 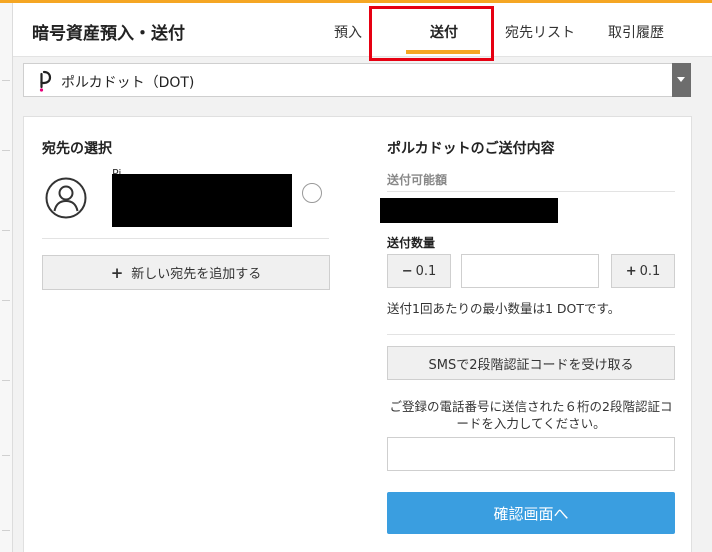 I want to click on quantity-input, so click(x=530, y=271).